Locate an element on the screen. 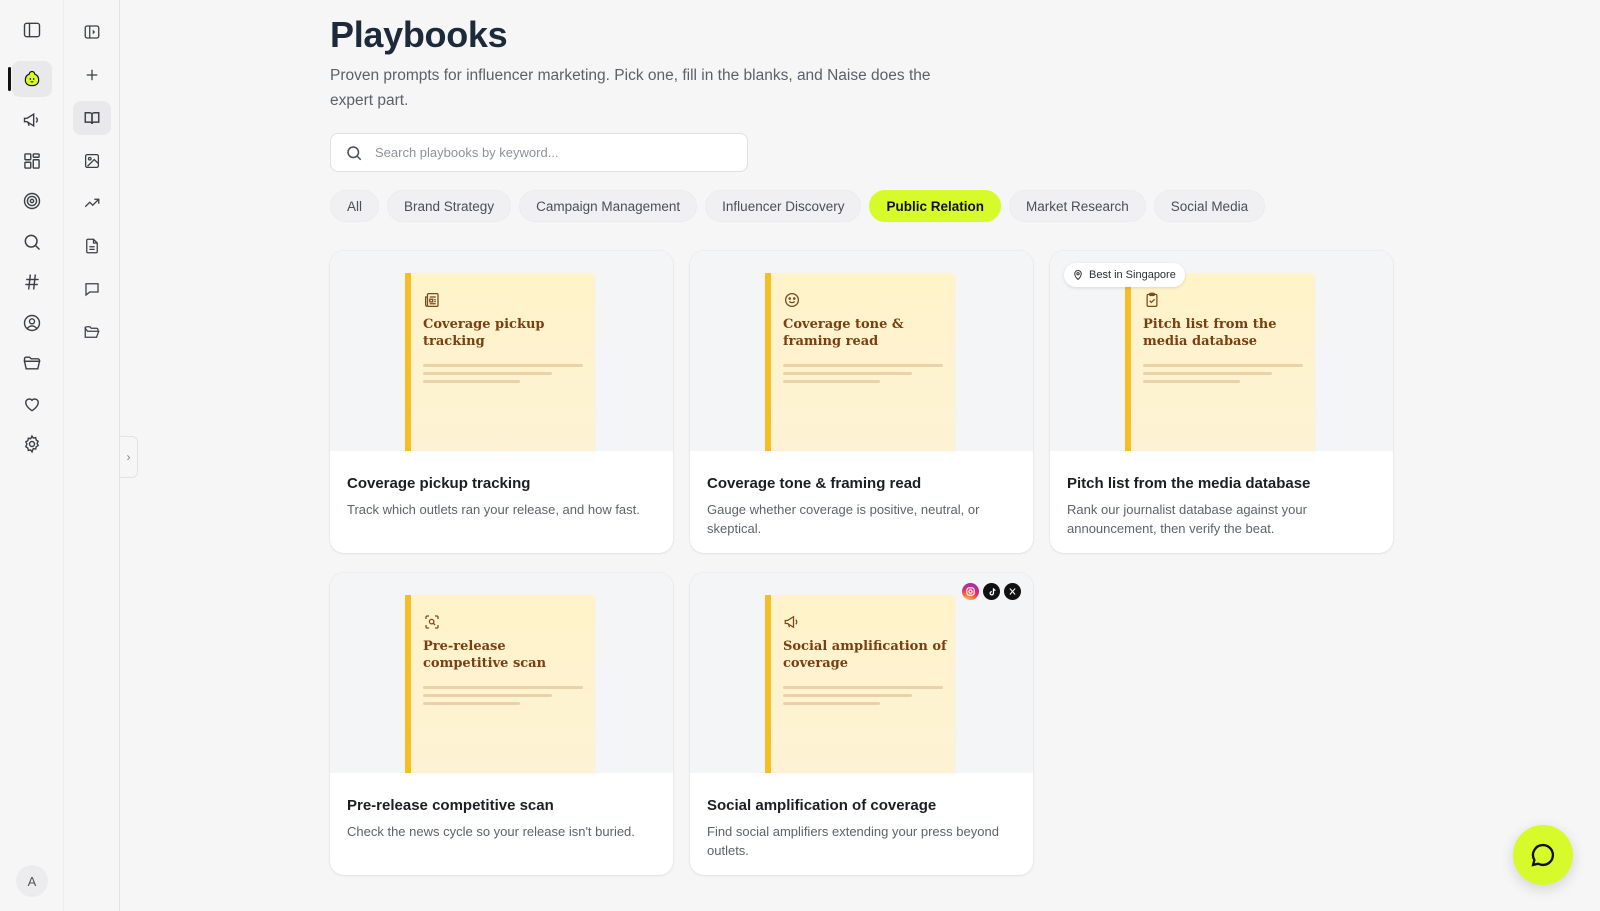  hashtag-icon is located at coordinates (32, 282).